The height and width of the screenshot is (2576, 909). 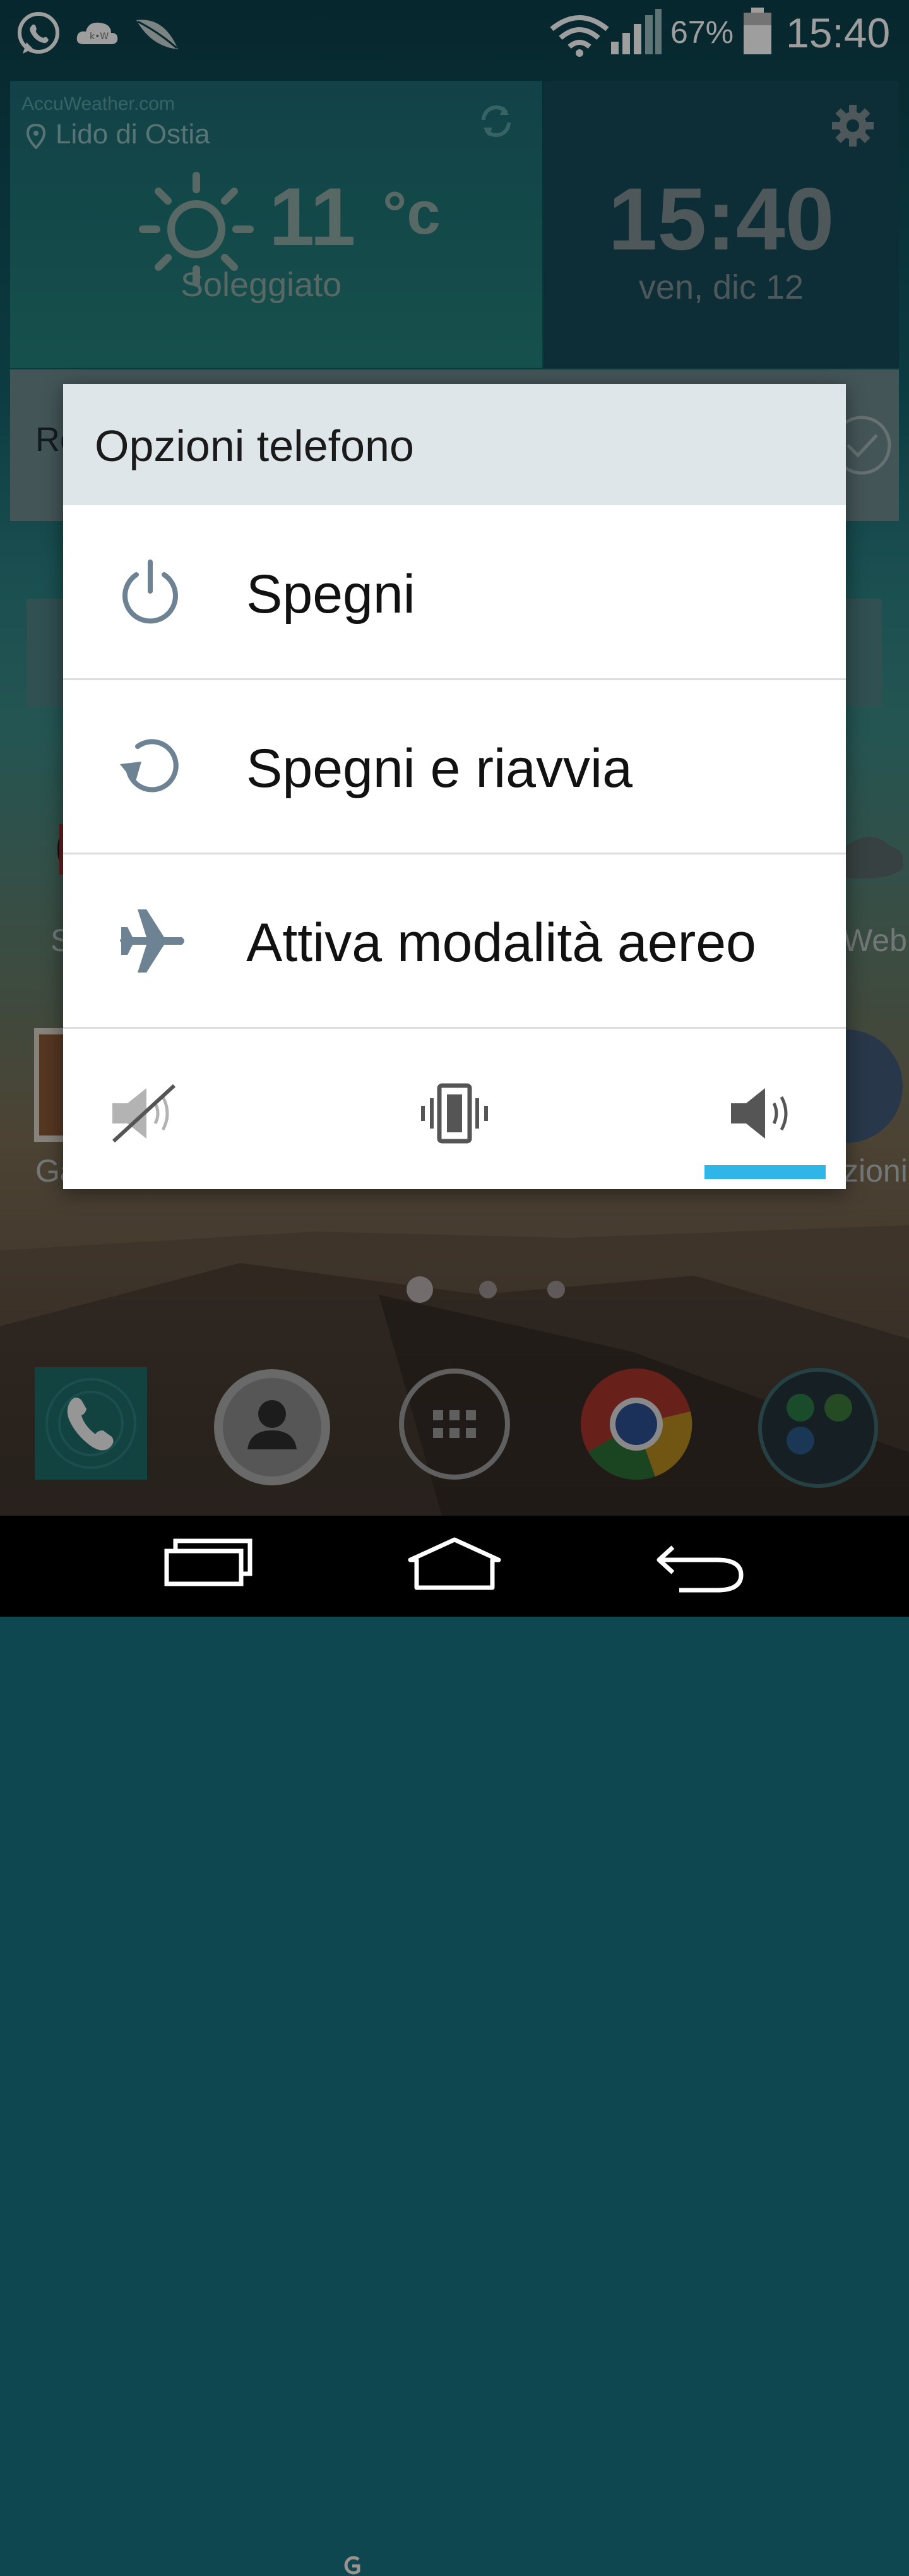 What do you see at coordinates (501, 943) in the screenshot?
I see `airplane-mode-label: Attiva modalità aereo` at bounding box center [501, 943].